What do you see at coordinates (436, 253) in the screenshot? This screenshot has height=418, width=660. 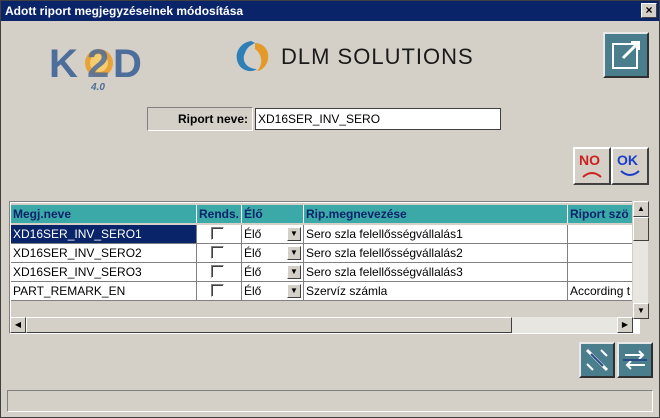 I see `cell-title: Sero szla felellősségvállalás2` at bounding box center [436, 253].